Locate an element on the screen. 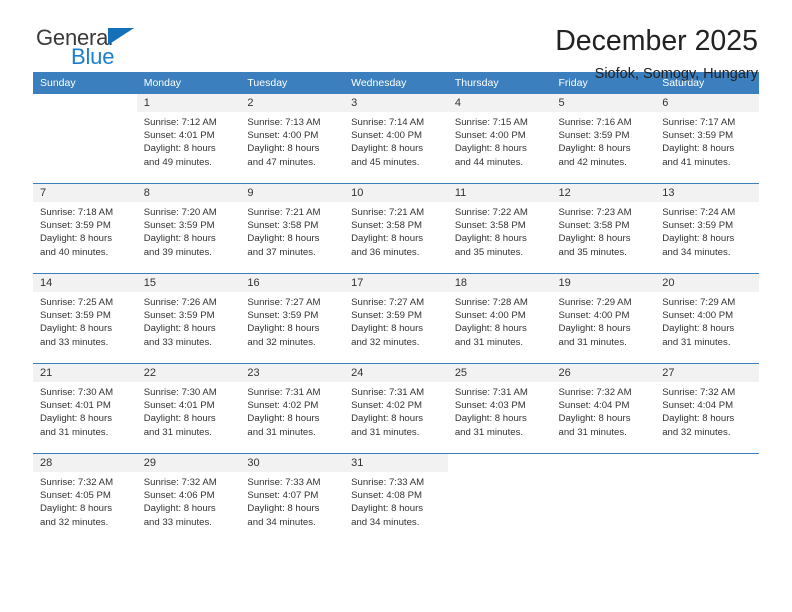  day-number is located at coordinates (707, 463).